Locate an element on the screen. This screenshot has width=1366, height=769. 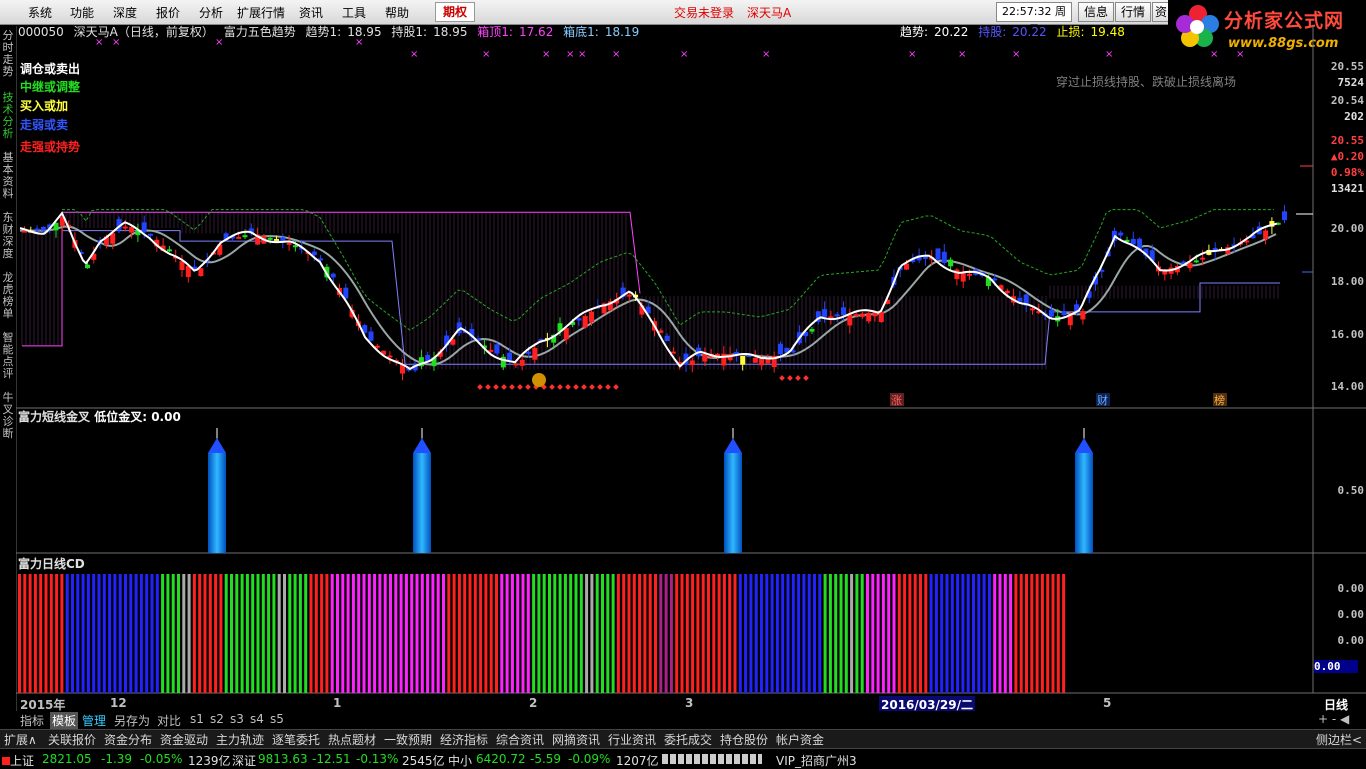
y-label-change: ▲0.20 is located at coordinates (1347, 156).